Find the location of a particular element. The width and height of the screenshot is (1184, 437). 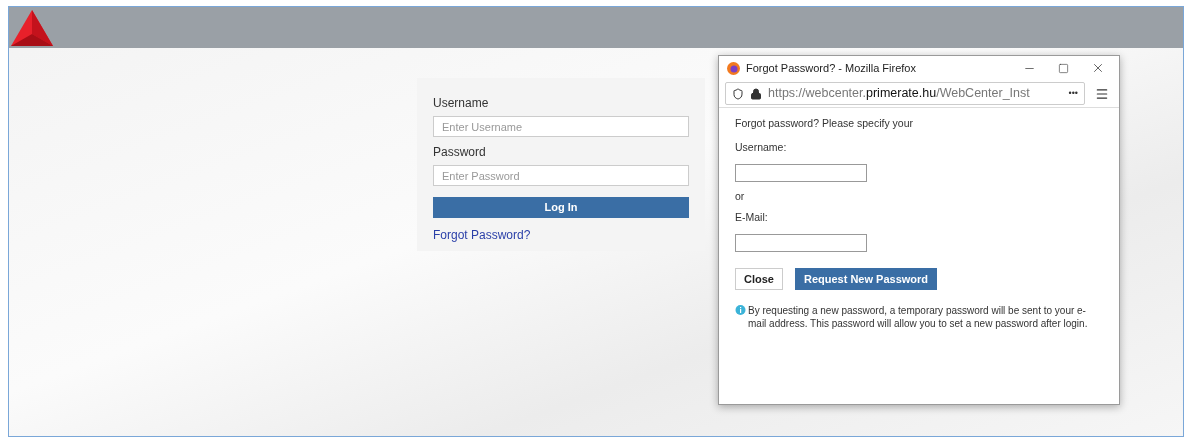

email-field is located at coordinates (801, 243).